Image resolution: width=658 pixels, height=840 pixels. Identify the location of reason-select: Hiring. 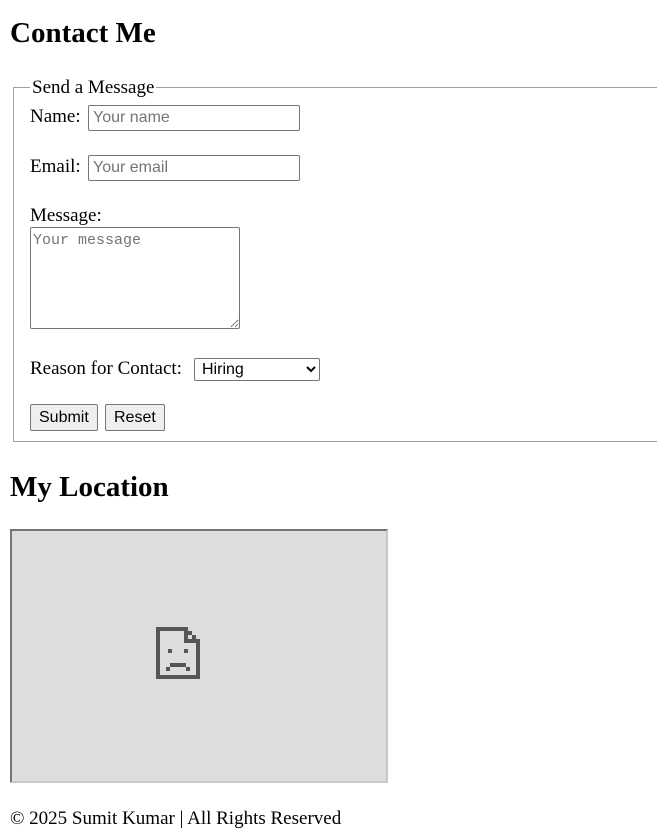
(257, 369).